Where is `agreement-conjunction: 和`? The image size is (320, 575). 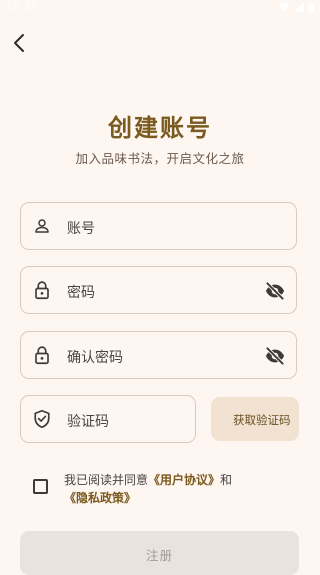
agreement-conjunction: 和 is located at coordinates (226, 480).